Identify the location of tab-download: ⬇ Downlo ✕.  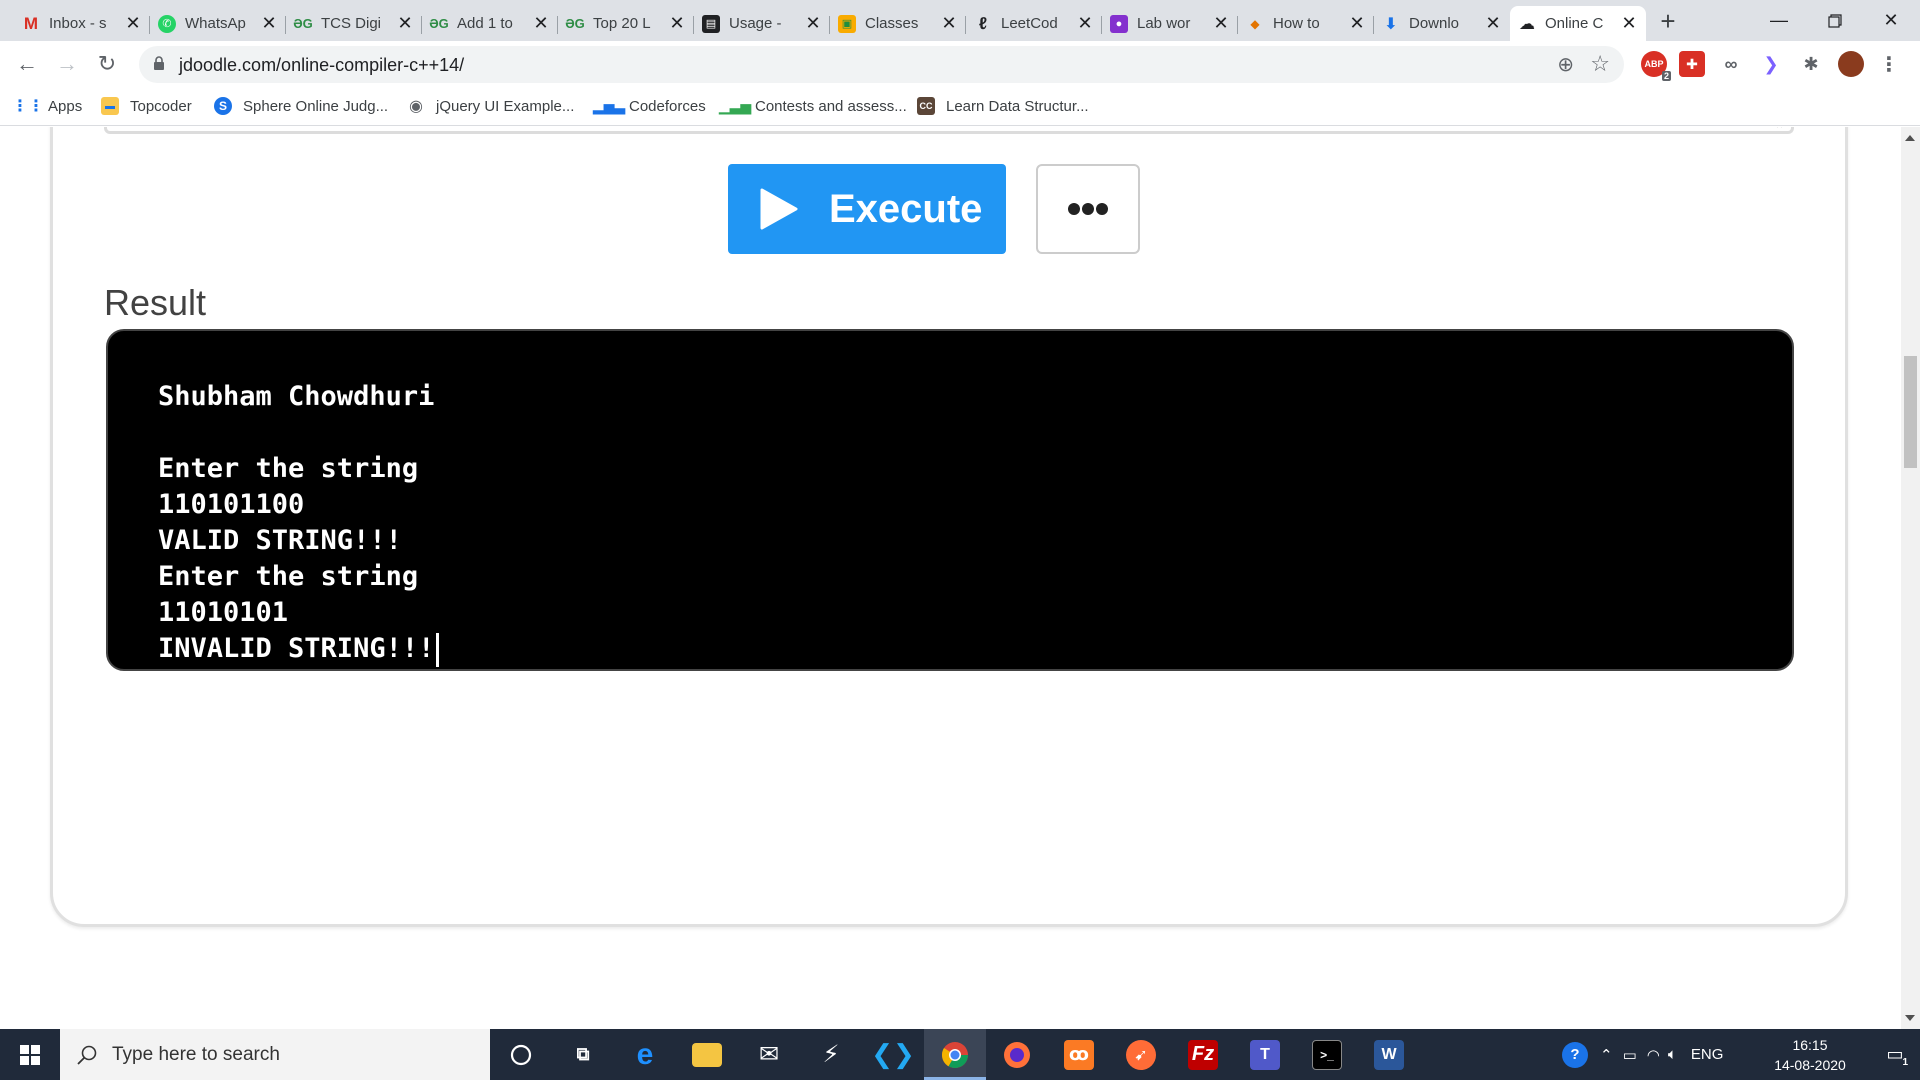
(1442, 23).